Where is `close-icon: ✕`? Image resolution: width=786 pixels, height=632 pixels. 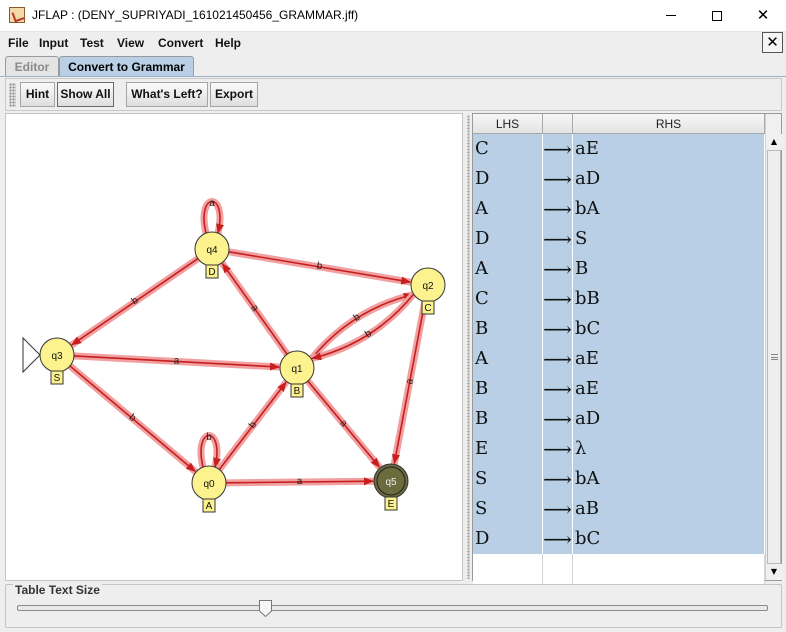 close-icon: ✕ is located at coordinates (772, 42).